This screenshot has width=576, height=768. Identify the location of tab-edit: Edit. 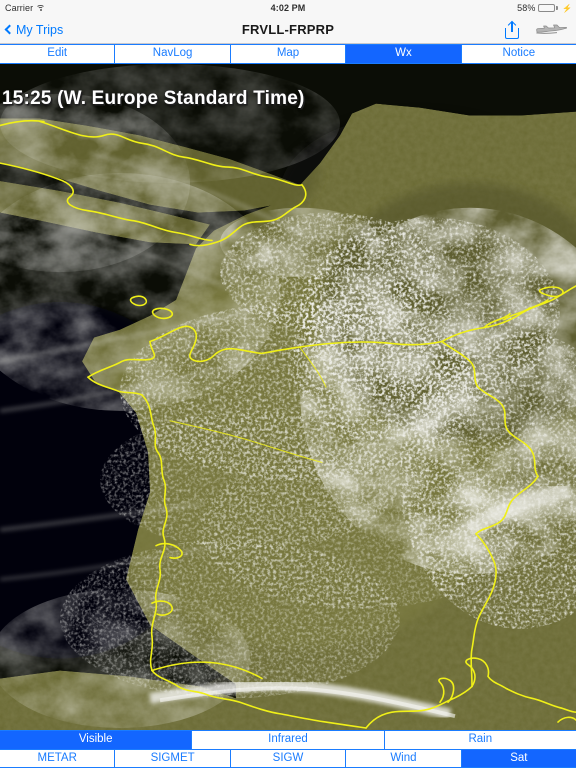
(58, 54).